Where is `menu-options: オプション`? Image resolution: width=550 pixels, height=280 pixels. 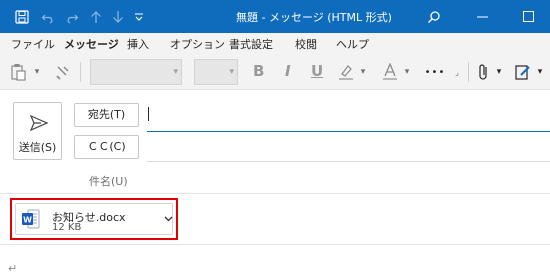
menu-options: オプション is located at coordinates (197, 44).